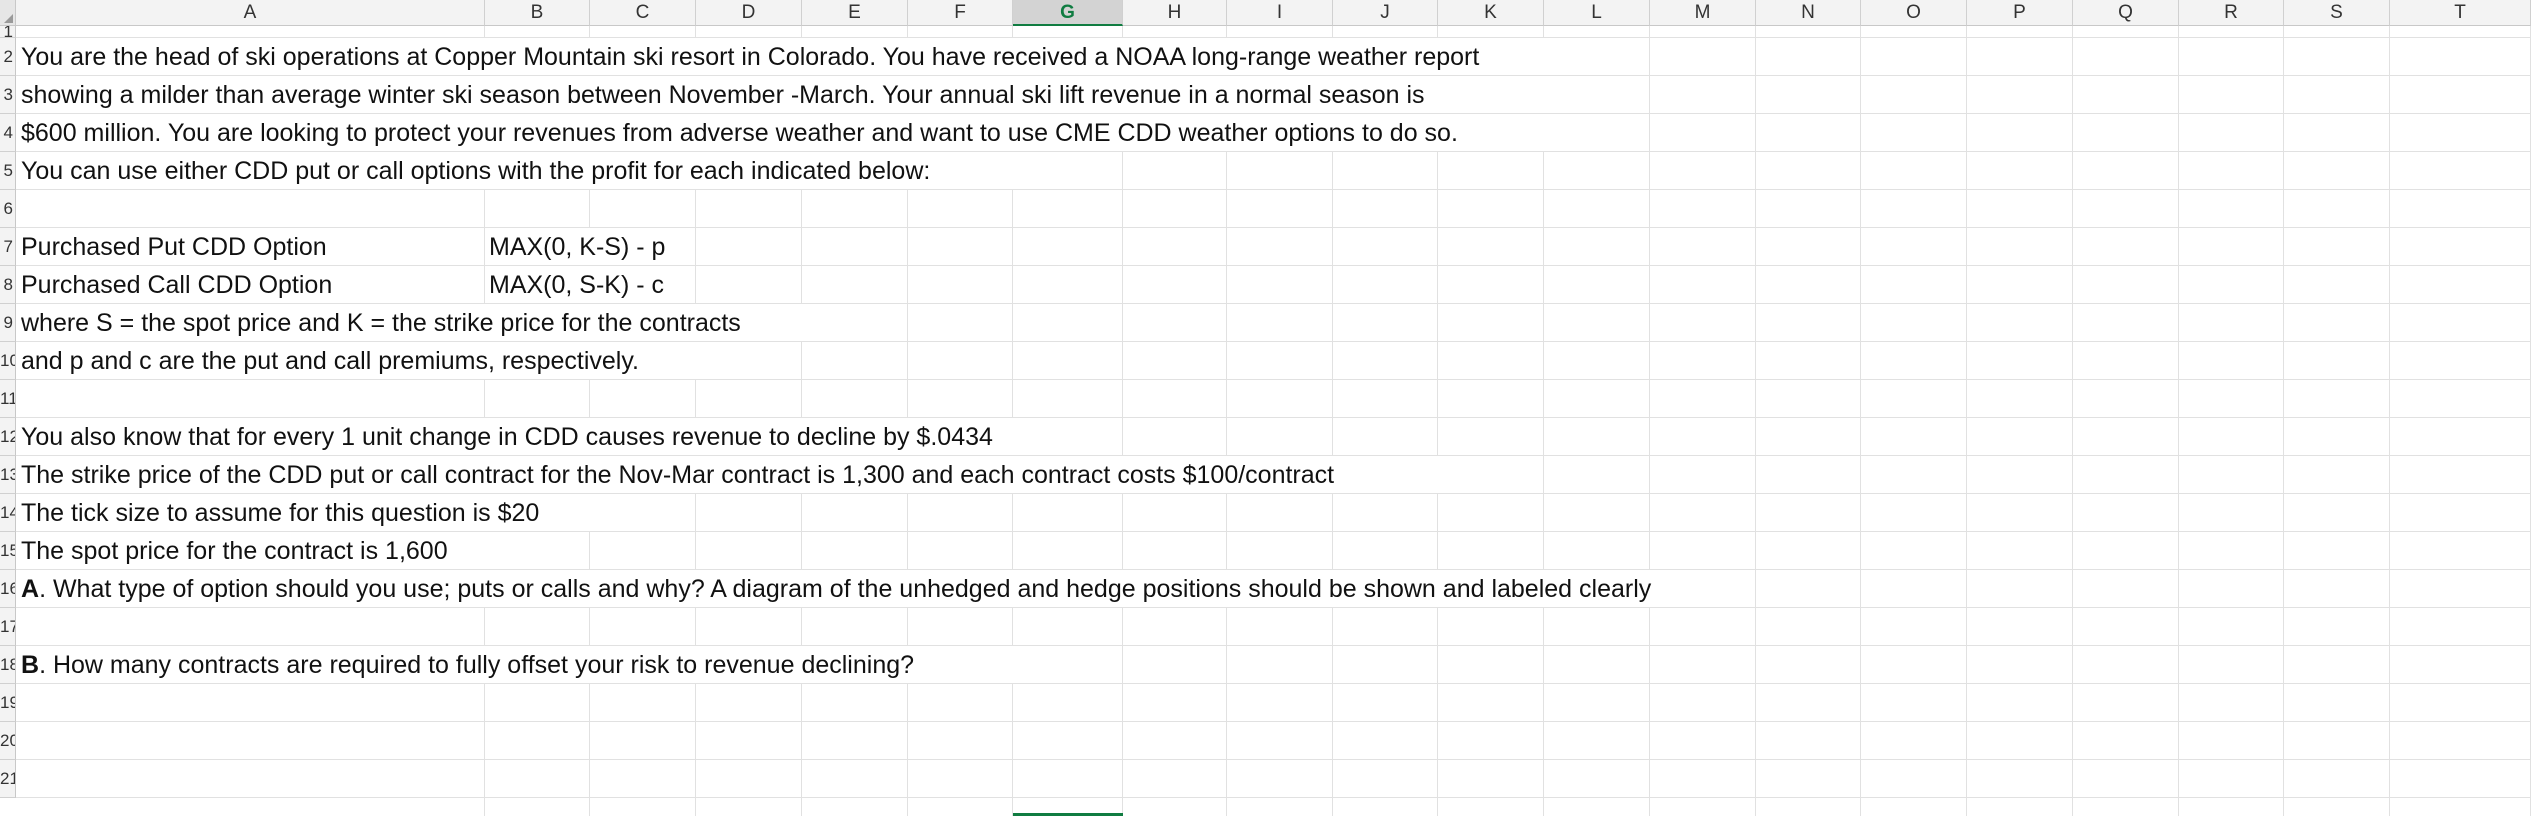 Image resolution: width=2531 pixels, height=816 pixels. I want to click on row-header-21: 21, so click(8, 779).